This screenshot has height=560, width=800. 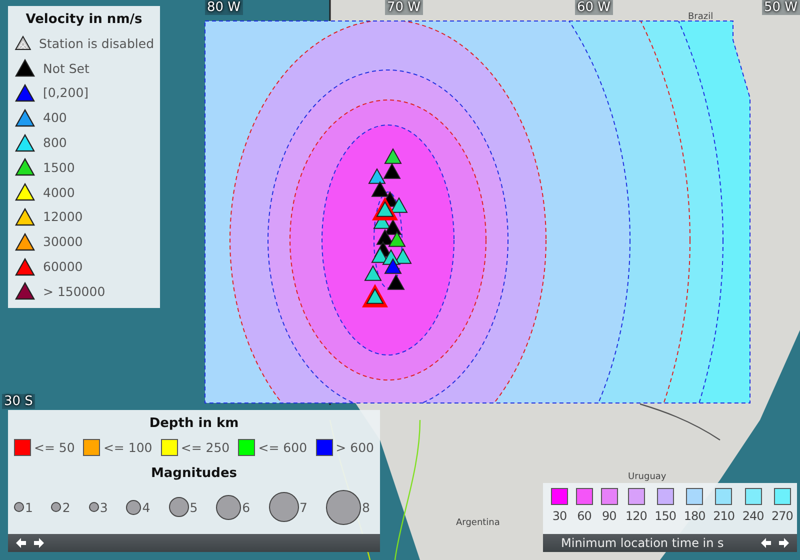 I want to click on legend-label: Not Set, so click(x=66, y=68).